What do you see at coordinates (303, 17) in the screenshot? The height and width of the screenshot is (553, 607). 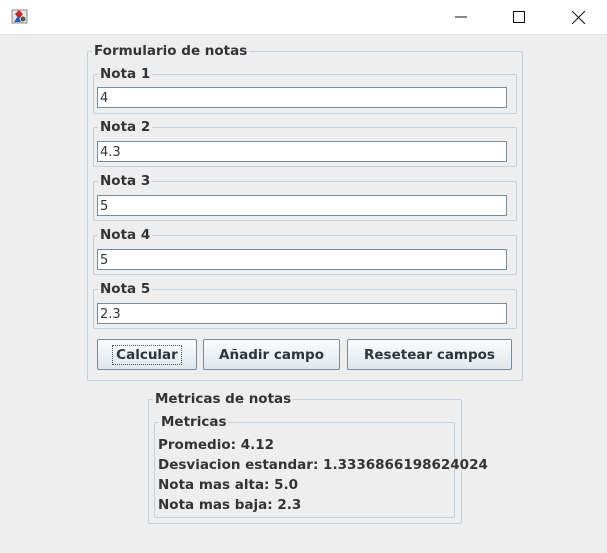 I see `title-bar` at bounding box center [303, 17].